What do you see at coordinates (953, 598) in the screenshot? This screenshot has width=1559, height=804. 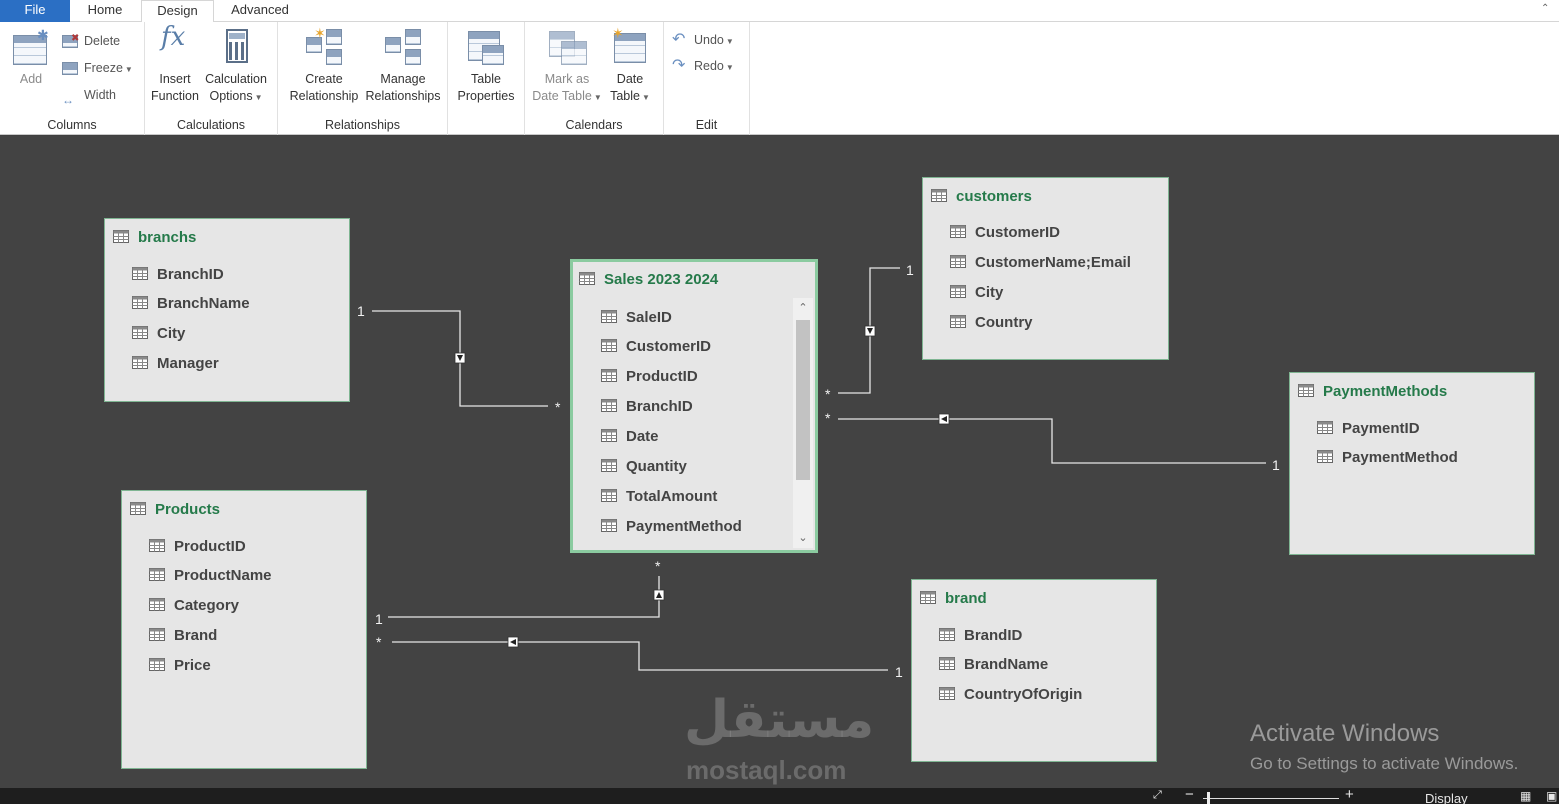 I see `table-title: brand` at bounding box center [953, 598].